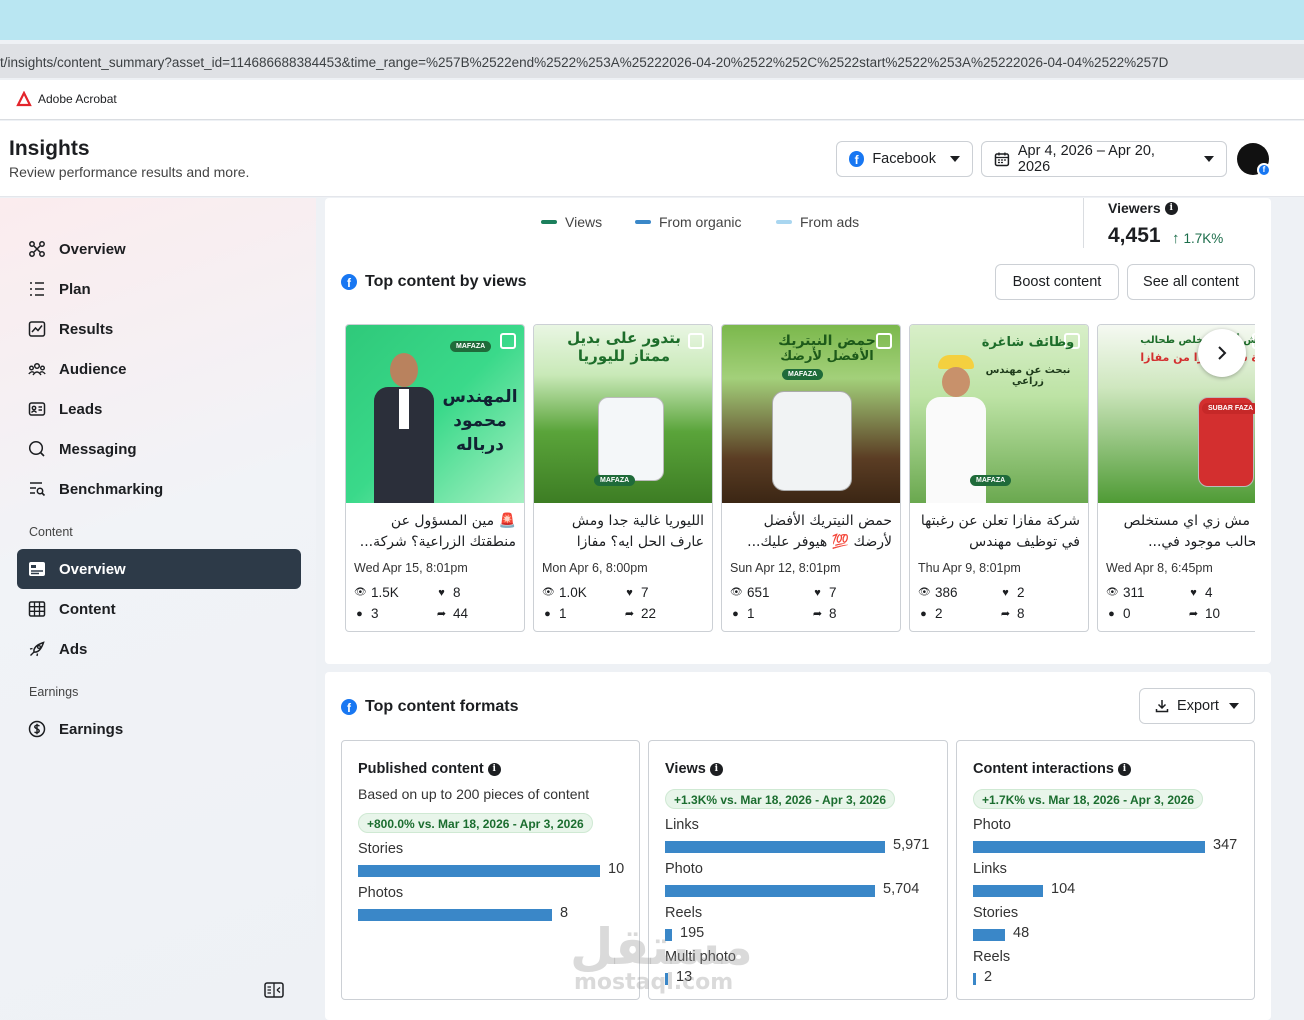  I want to click on see-all-content-button: See all content, so click(1191, 282).